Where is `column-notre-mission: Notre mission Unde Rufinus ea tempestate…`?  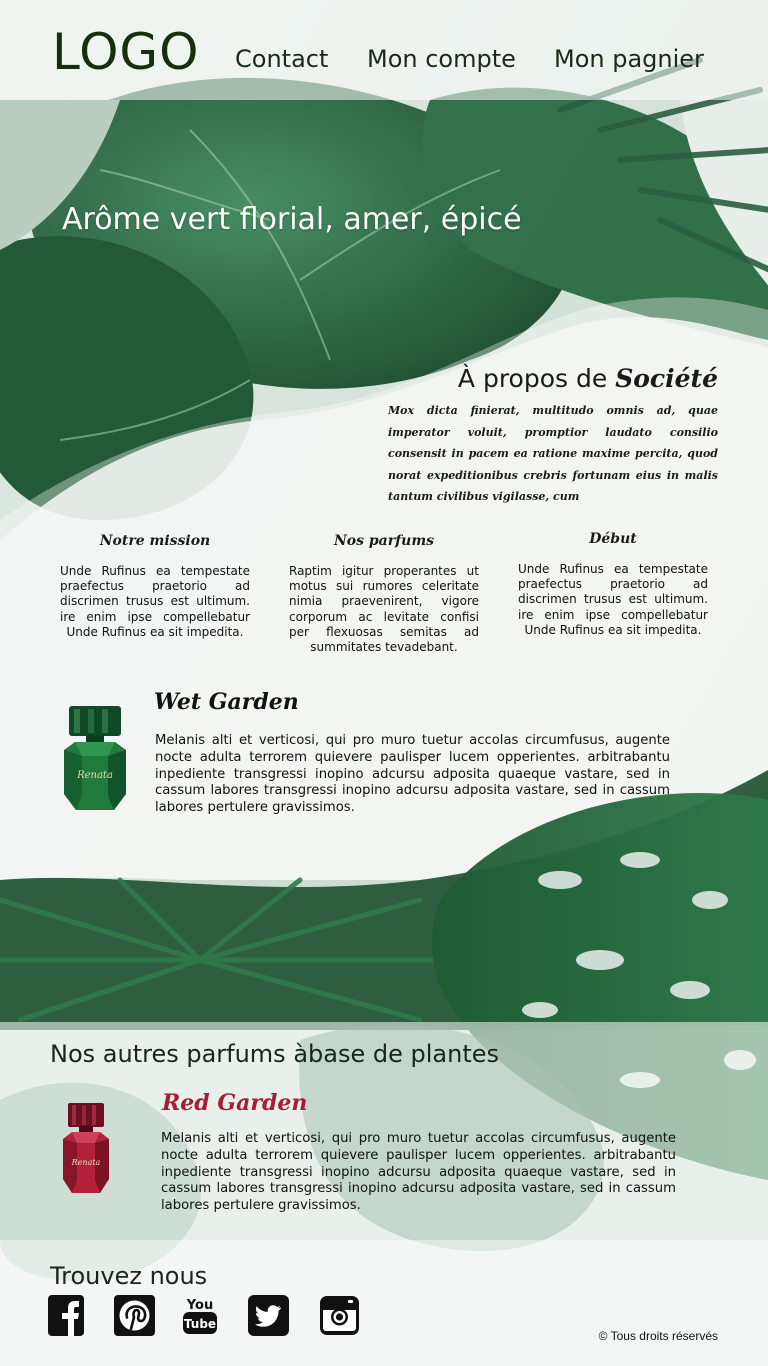 column-notre-mission: Notre mission Unde Rufinus ea tempestate… is located at coordinates (155, 584).